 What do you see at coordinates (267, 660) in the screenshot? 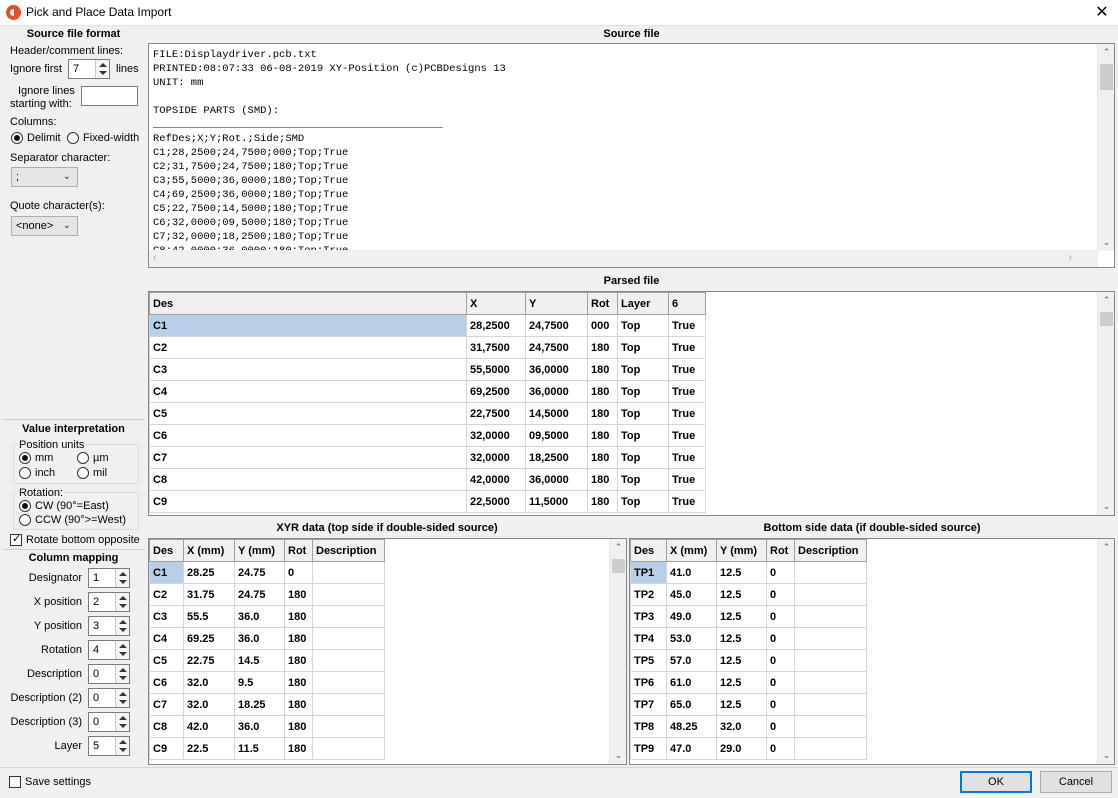
I see `table-row: C5 22.75 14.5 180` at bounding box center [267, 660].